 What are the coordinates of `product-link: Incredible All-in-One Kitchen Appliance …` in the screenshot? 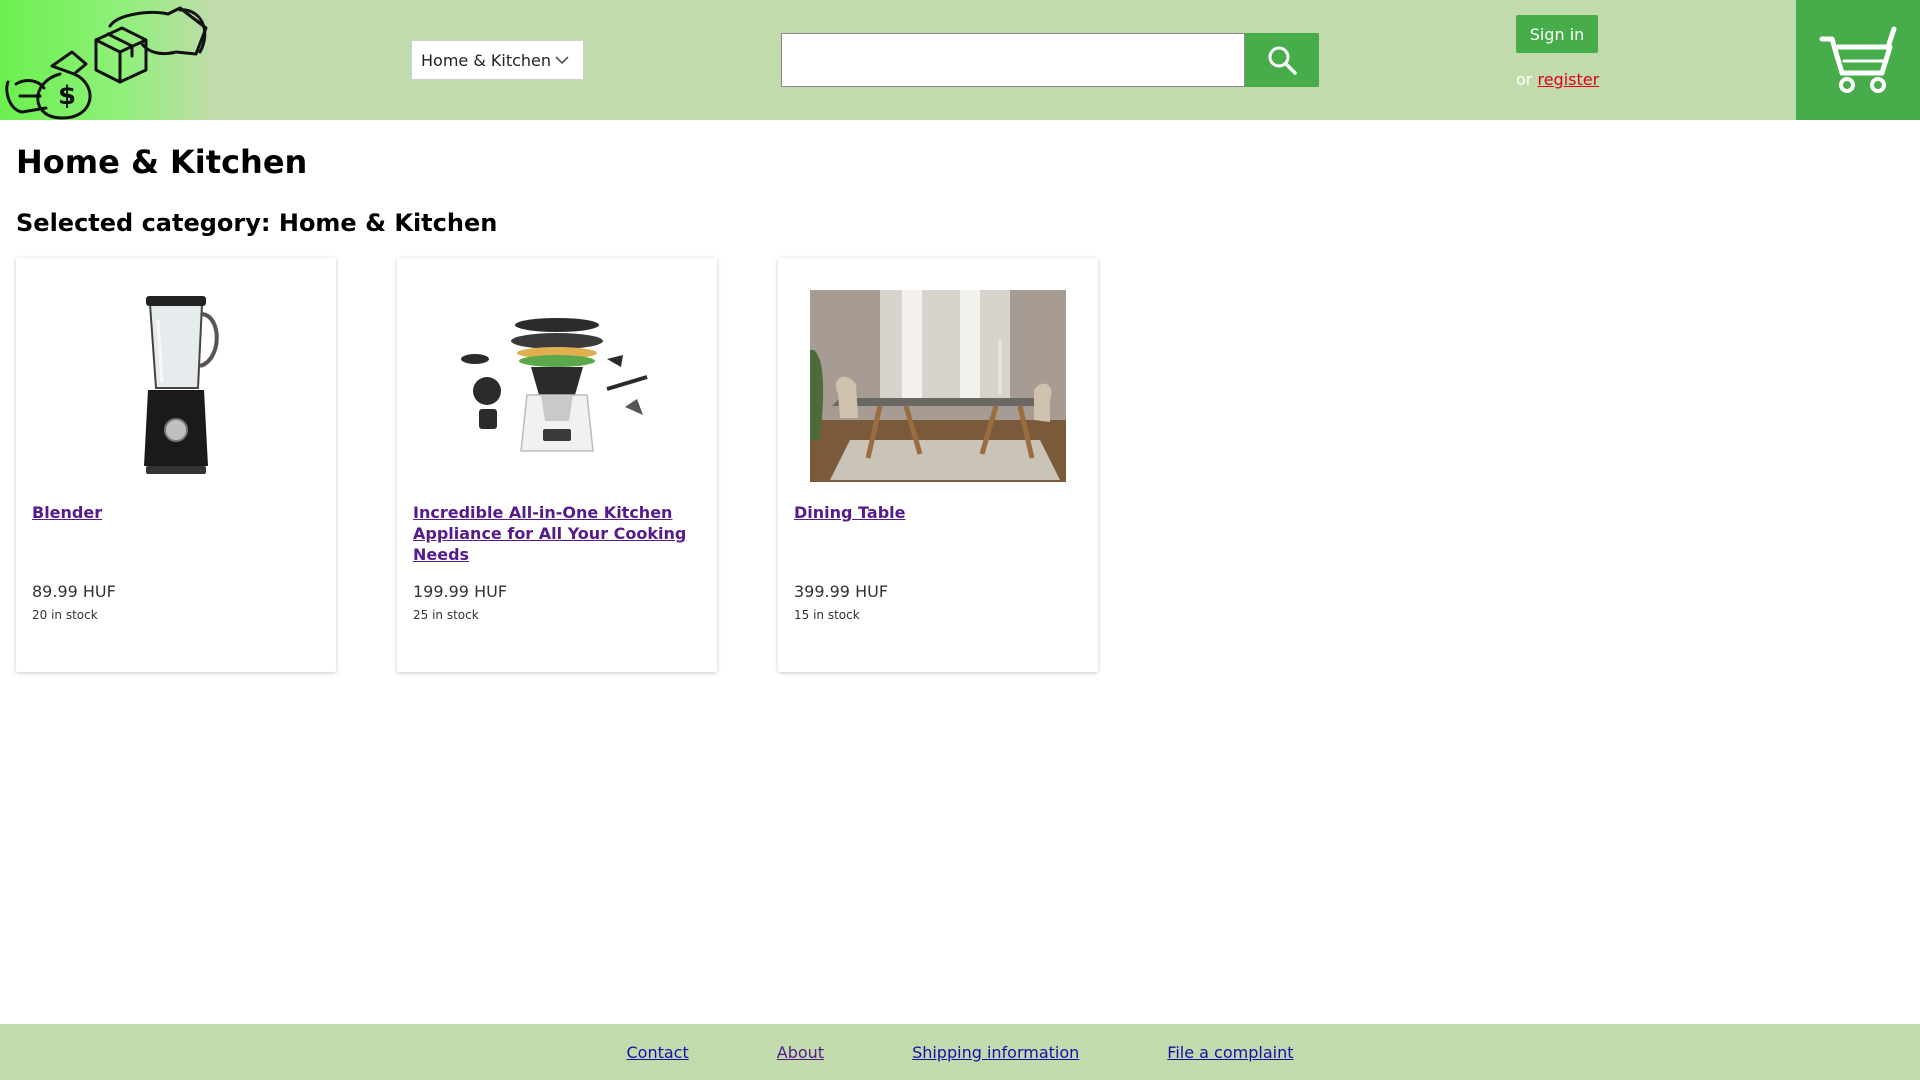 It's located at (559, 533).